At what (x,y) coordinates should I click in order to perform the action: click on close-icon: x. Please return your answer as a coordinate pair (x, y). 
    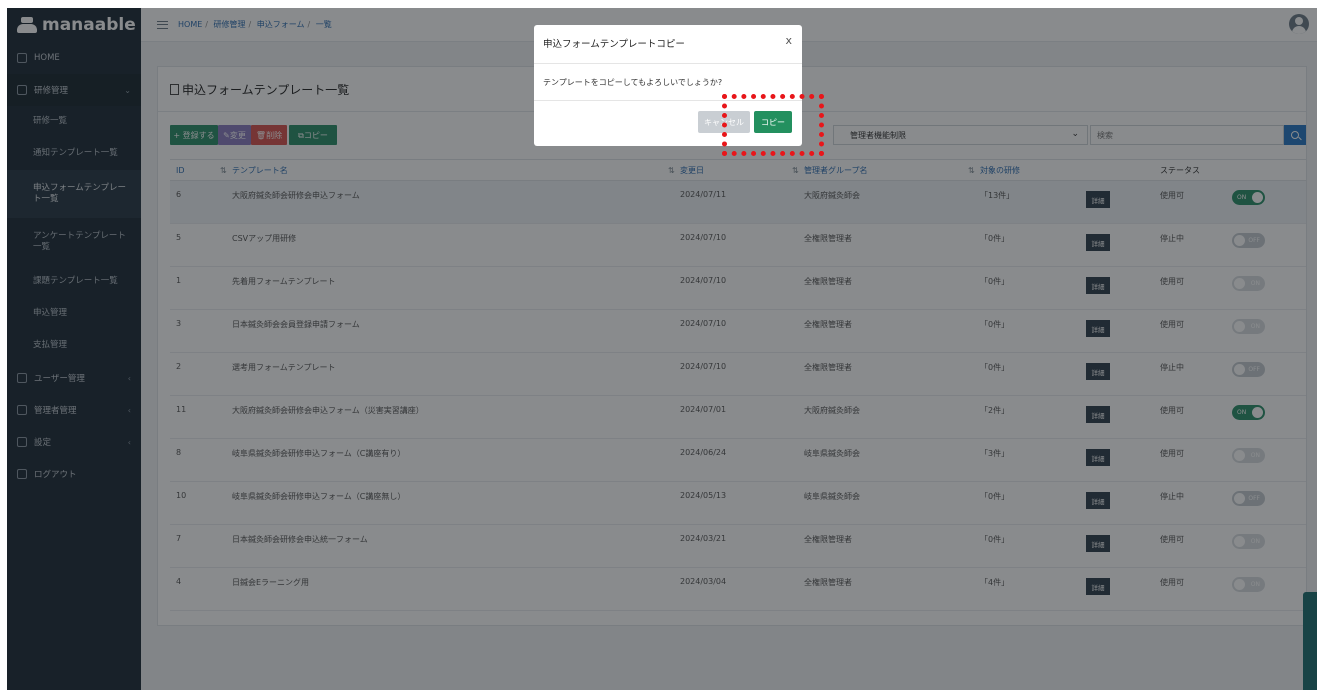
    Looking at the image, I should click on (788, 40).